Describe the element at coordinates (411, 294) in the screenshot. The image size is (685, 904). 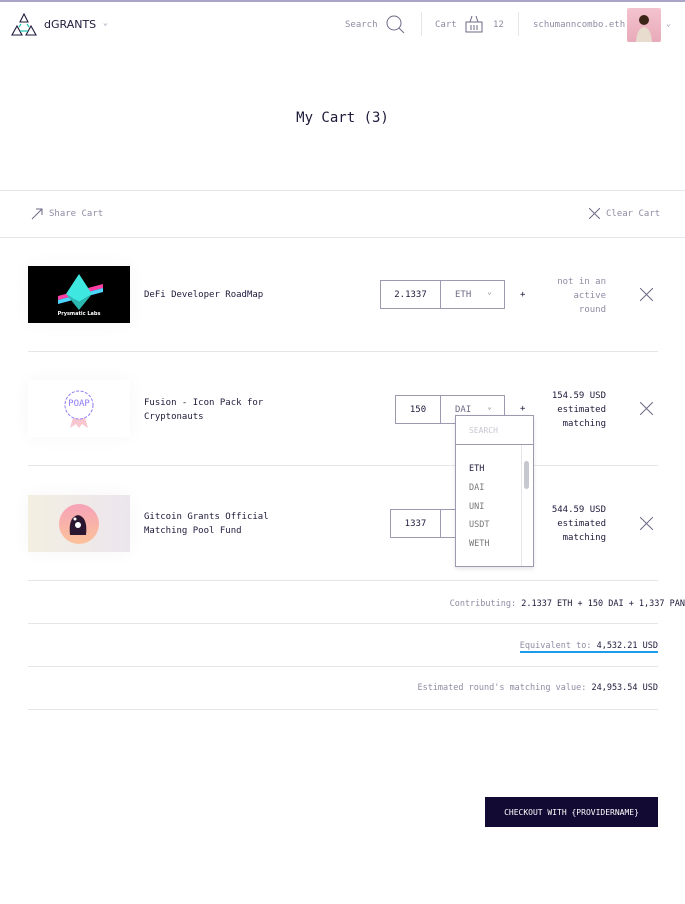
I see `amount-input: 2.1337` at that location.